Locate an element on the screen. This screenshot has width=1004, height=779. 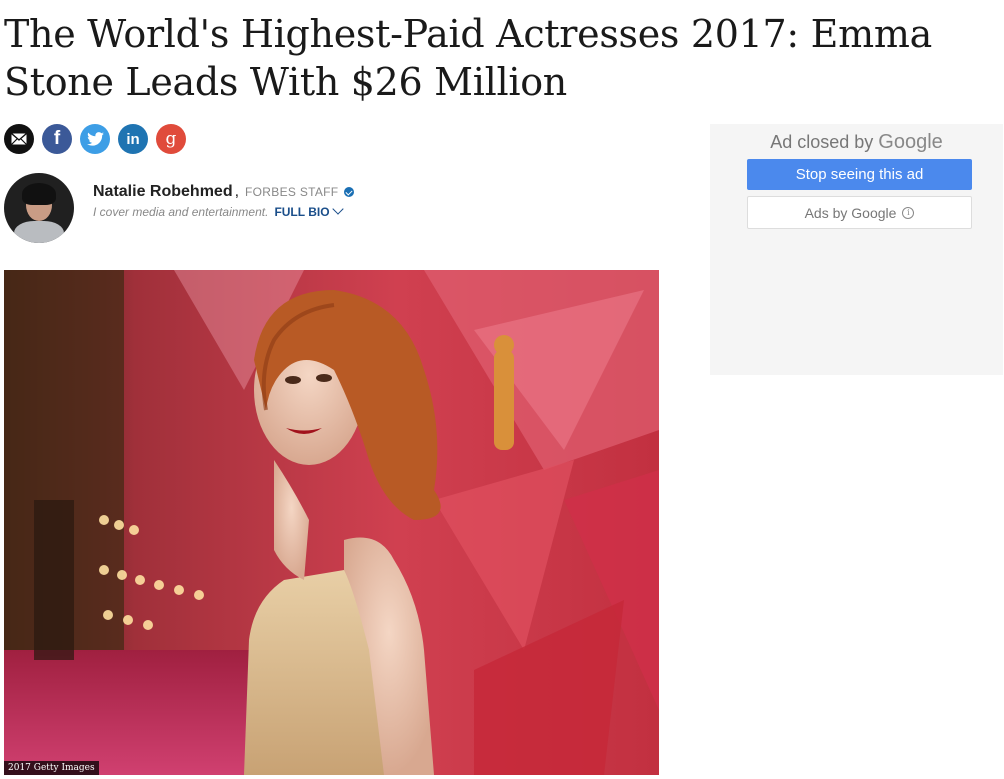
share-bar: f in g is located at coordinates (95, 139).